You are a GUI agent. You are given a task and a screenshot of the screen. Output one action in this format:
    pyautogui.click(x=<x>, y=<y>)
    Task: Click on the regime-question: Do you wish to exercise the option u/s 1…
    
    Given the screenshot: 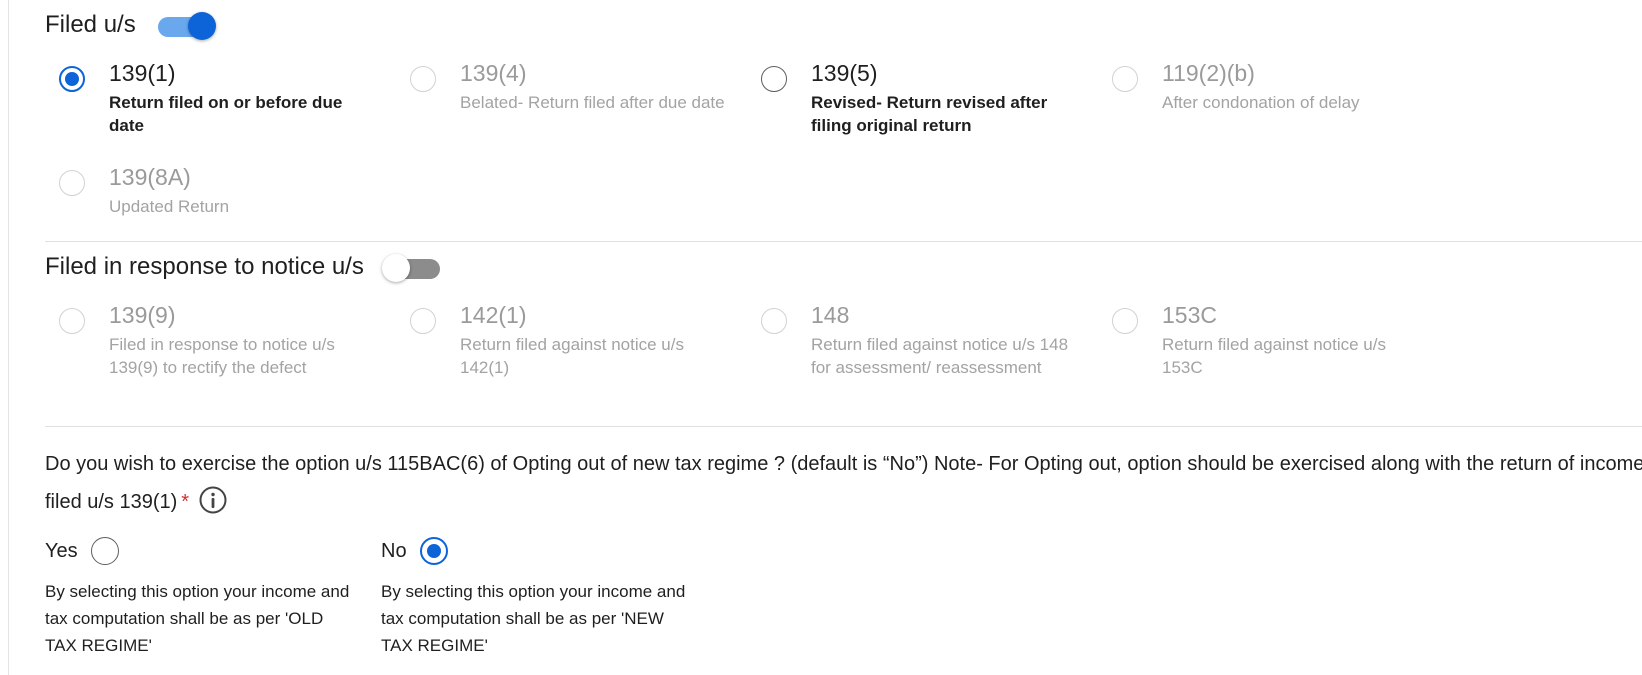 What is the action you would take?
    pyautogui.click(x=843, y=483)
    